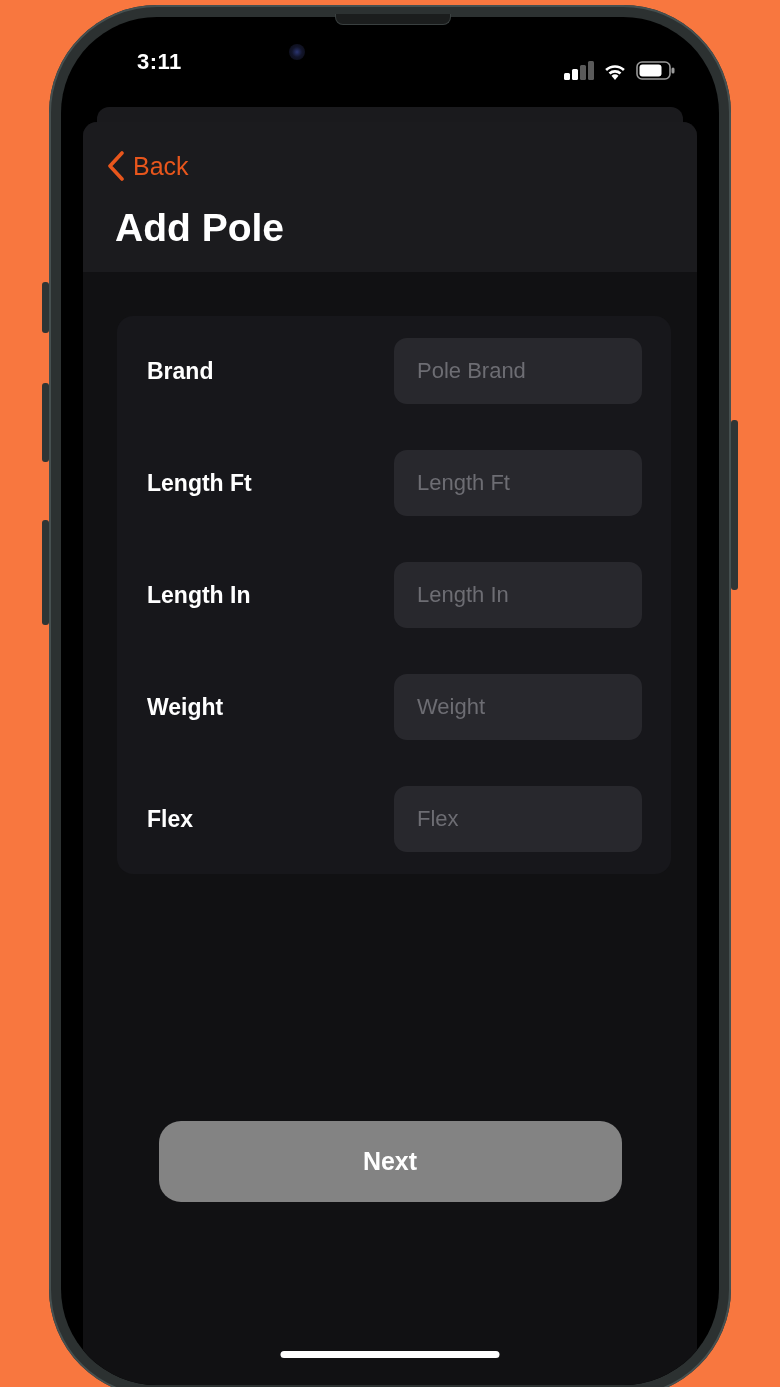  I want to click on status-time: 3:11, so click(159, 62).